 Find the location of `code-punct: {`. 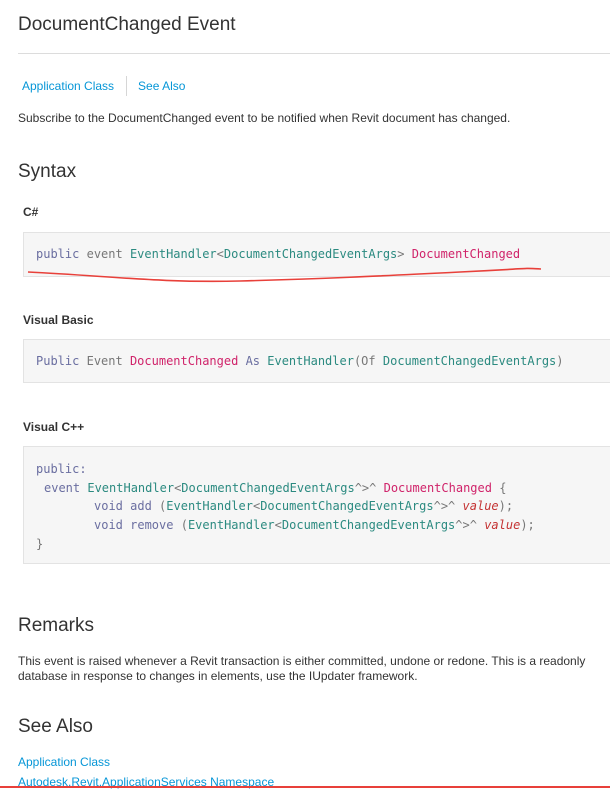

code-punct: { is located at coordinates (503, 488).